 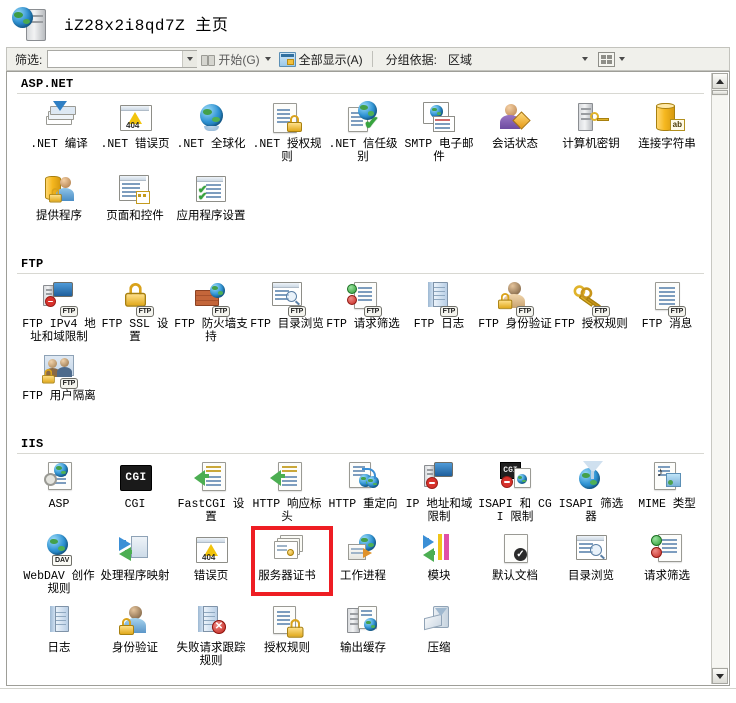 I want to click on tile-label: FTP 防火墙支持, so click(x=211, y=331).